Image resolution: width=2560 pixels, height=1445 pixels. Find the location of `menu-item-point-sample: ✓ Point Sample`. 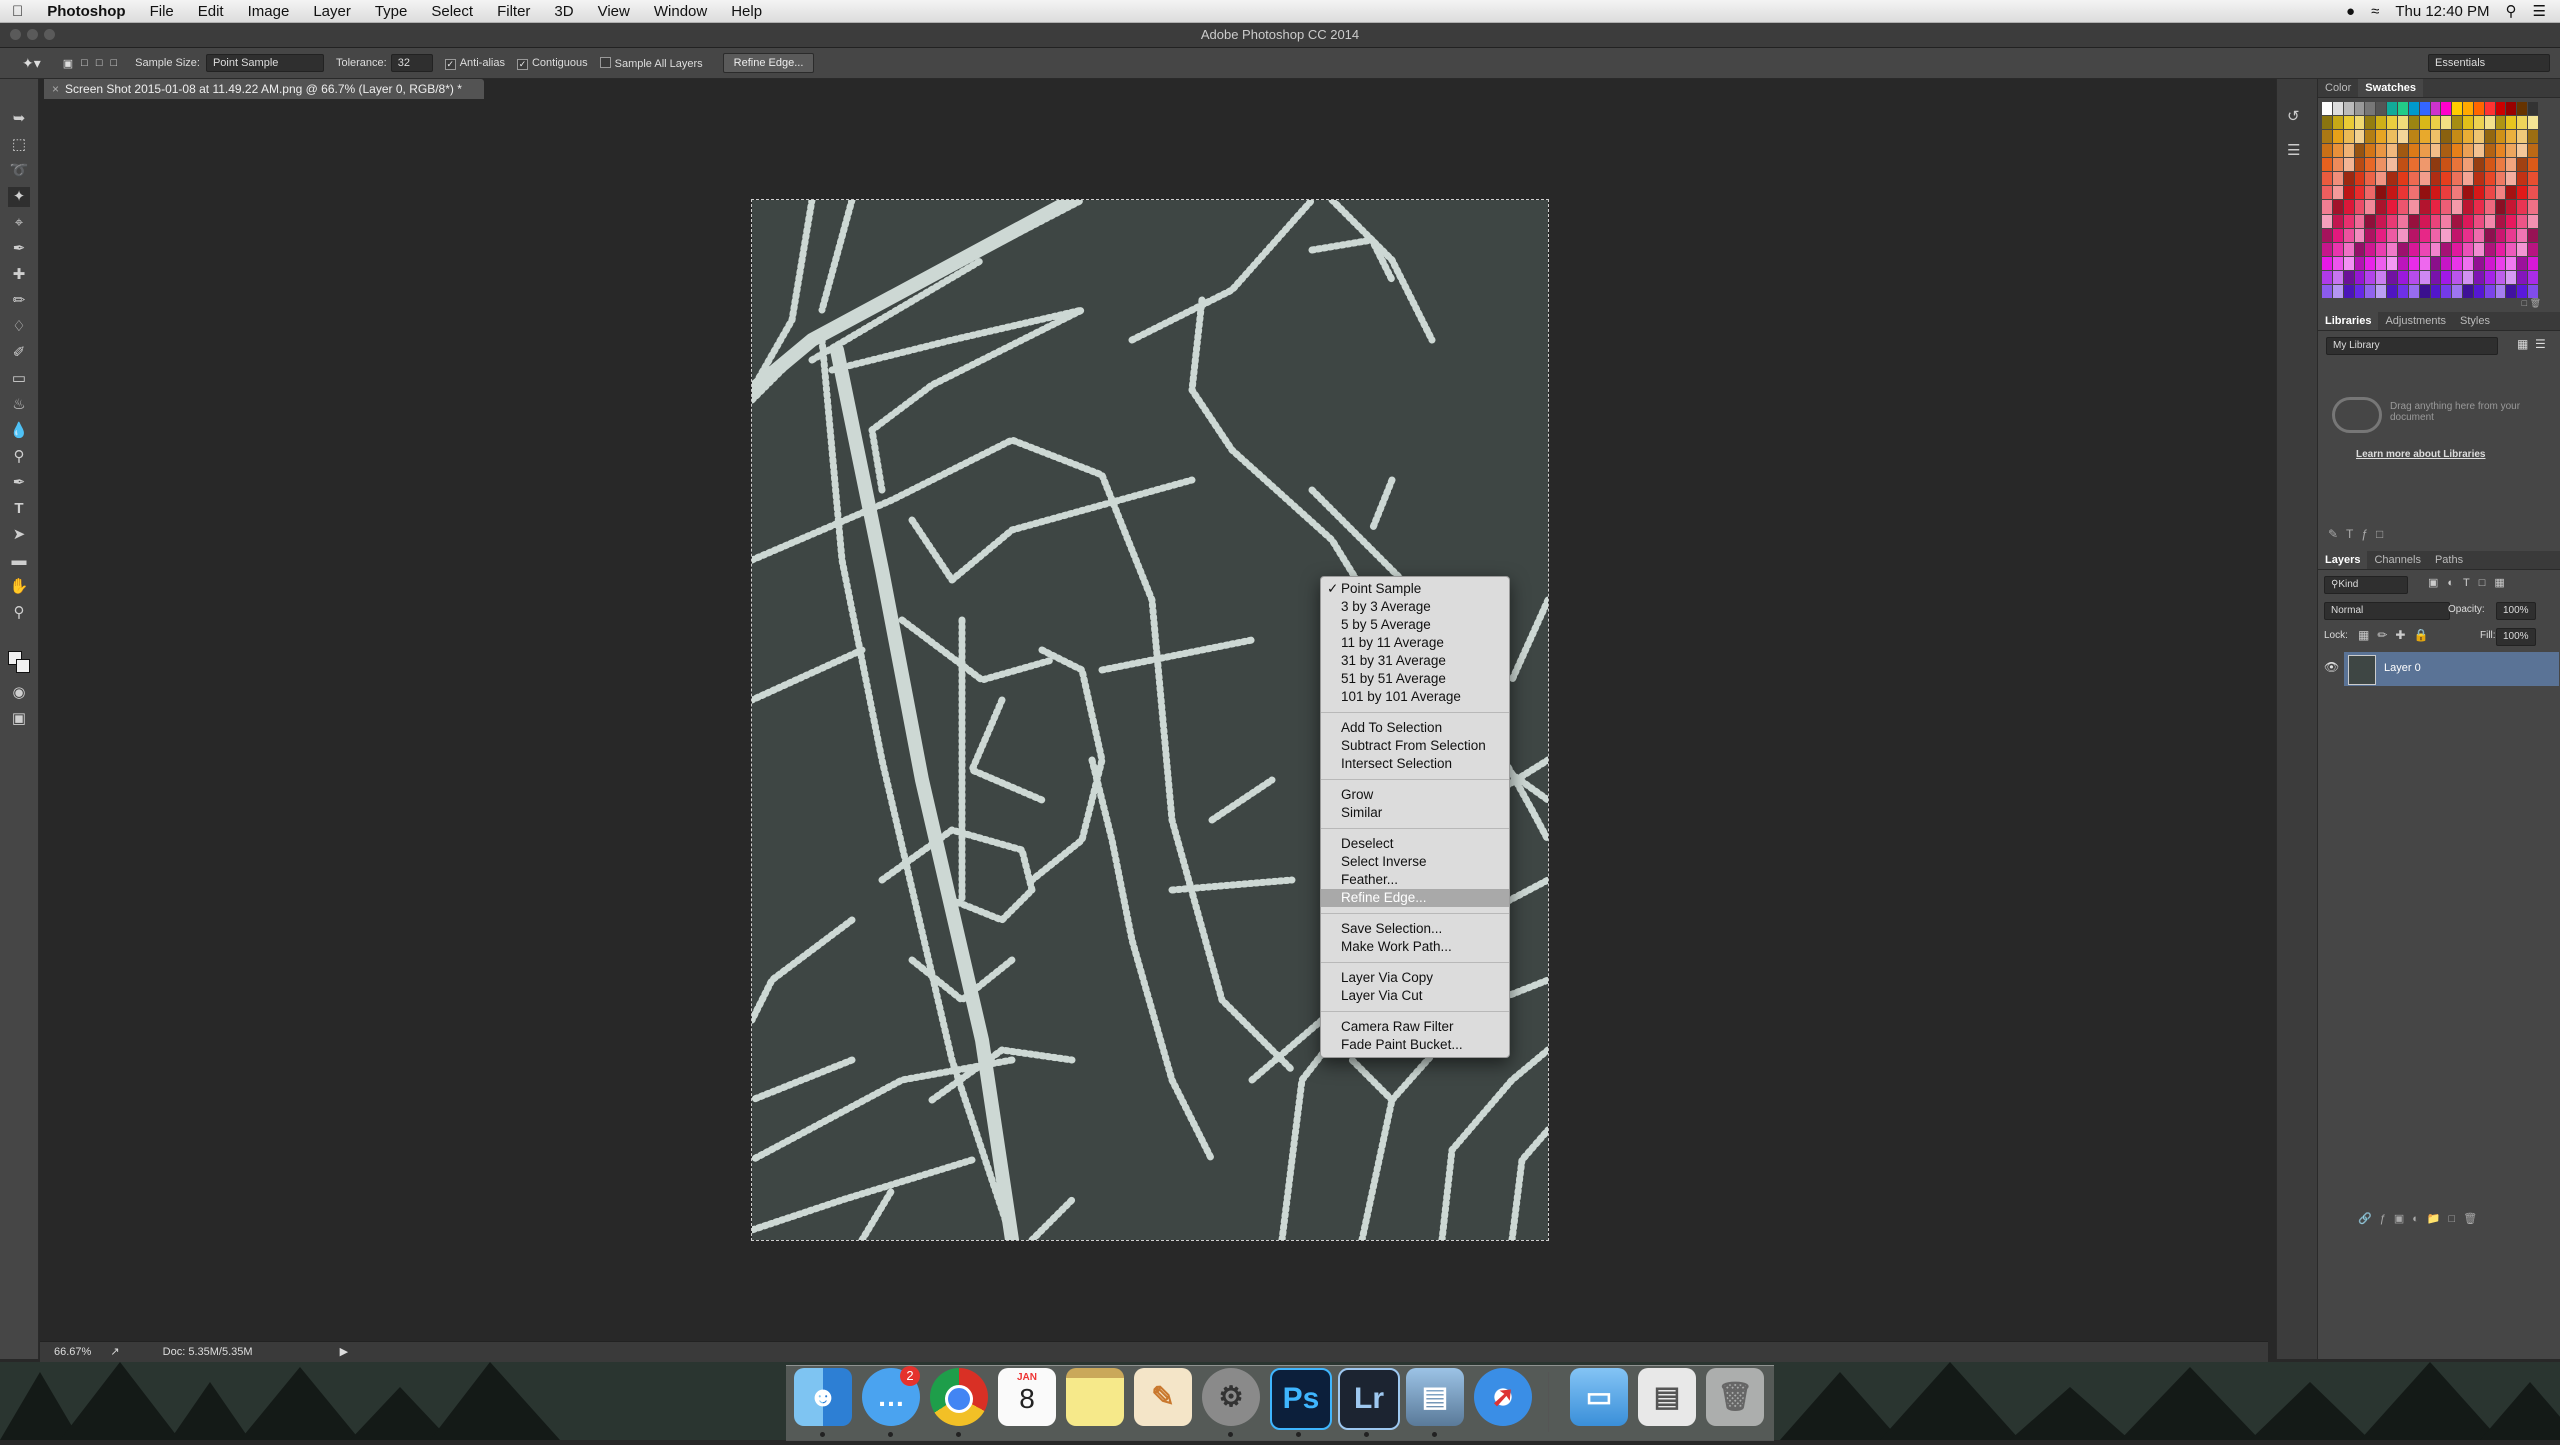

menu-item-point-sample: ✓ Point Sample is located at coordinates (1415, 589).